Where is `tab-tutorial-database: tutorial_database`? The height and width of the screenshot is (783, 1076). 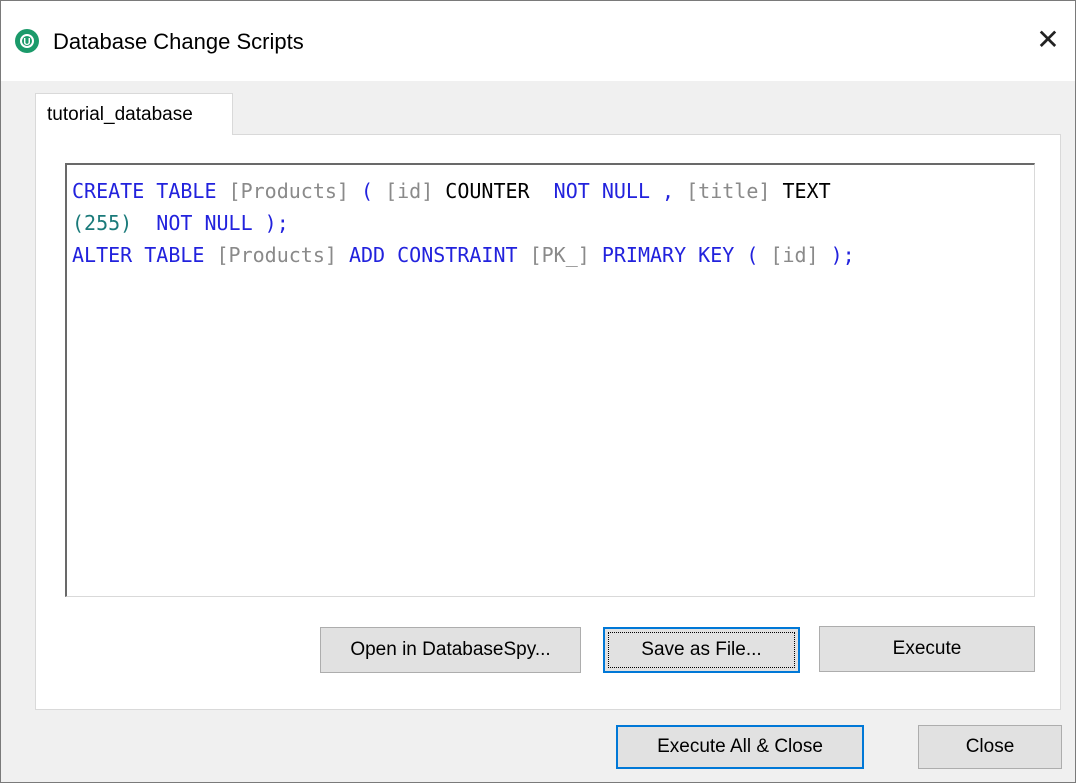 tab-tutorial-database: tutorial_database is located at coordinates (134, 114).